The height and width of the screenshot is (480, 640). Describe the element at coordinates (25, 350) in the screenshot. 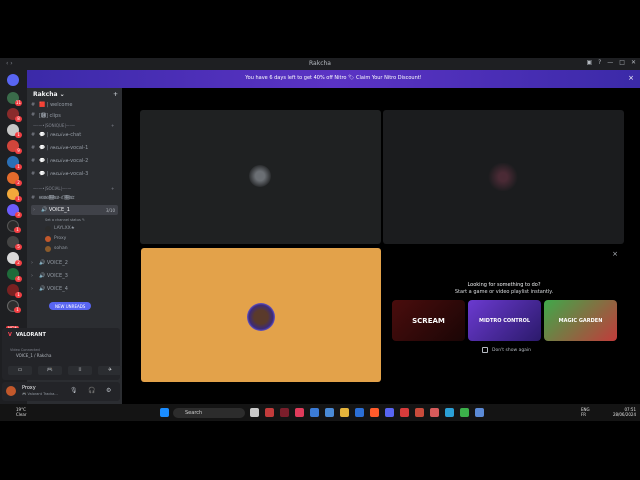

I see `voice-status: Video Connected` at that location.